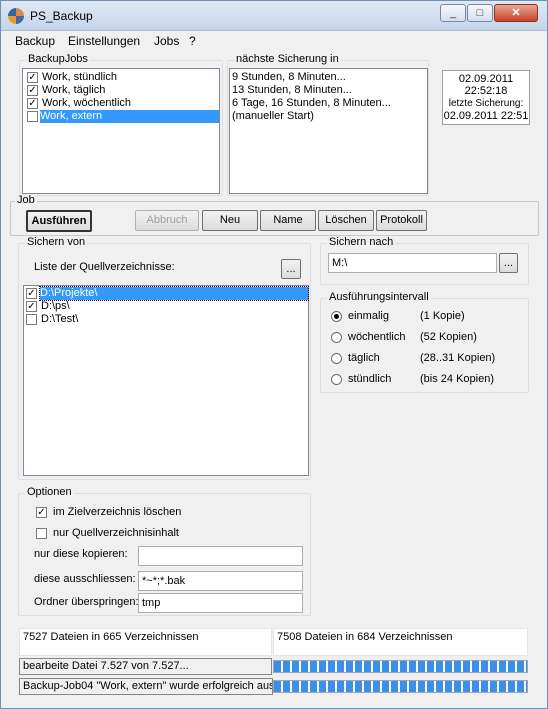 The width and height of the screenshot is (548, 709). What do you see at coordinates (480, 13) in the screenshot?
I see `maximize-button: □` at bounding box center [480, 13].